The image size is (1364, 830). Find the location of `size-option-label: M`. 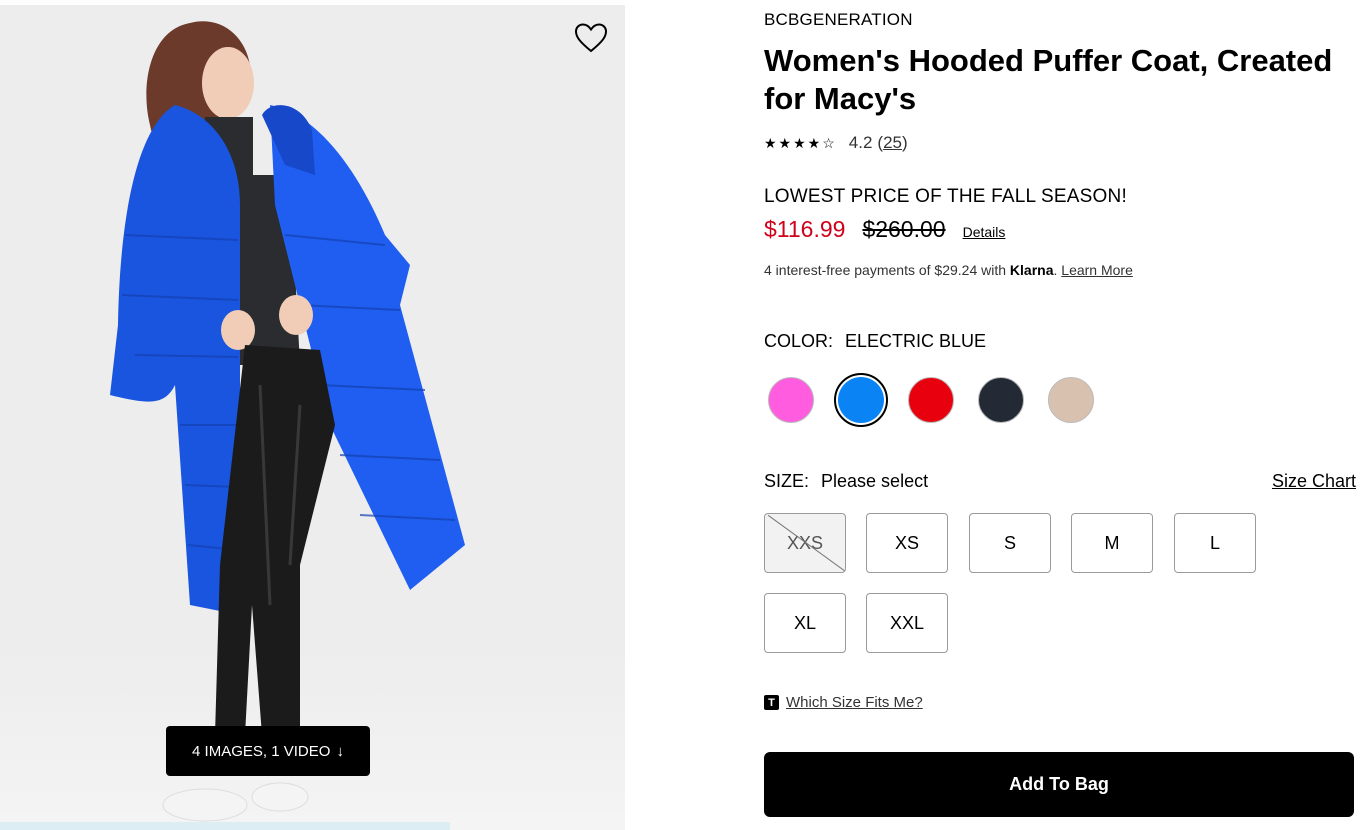

size-option-label: M is located at coordinates (1112, 542).